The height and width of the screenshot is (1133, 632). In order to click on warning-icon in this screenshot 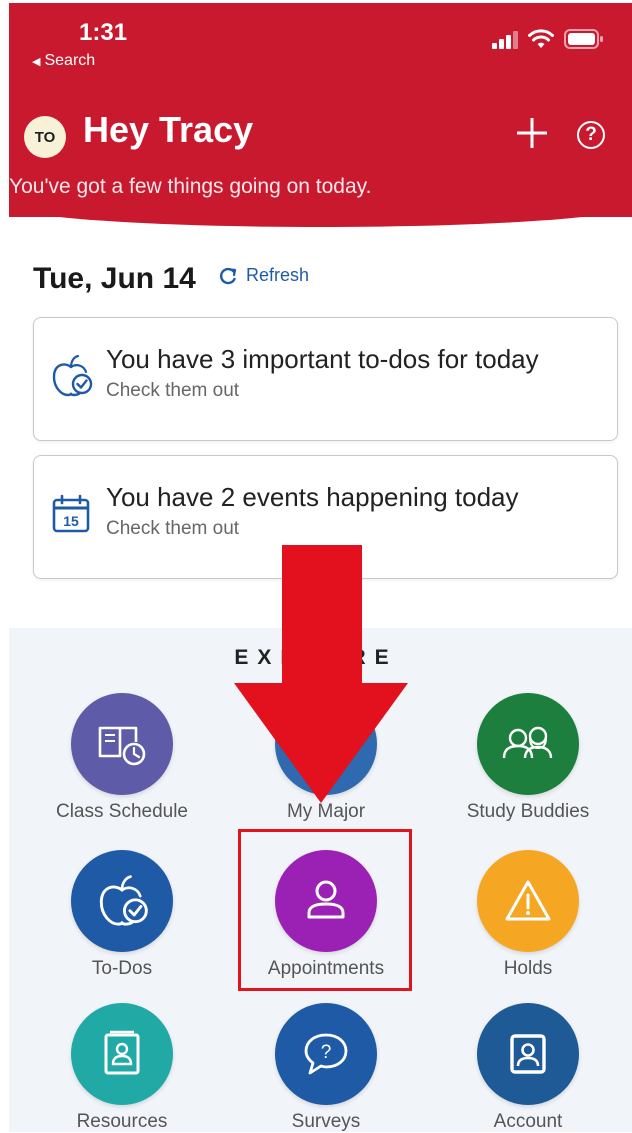, I will do `click(528, 900)`.